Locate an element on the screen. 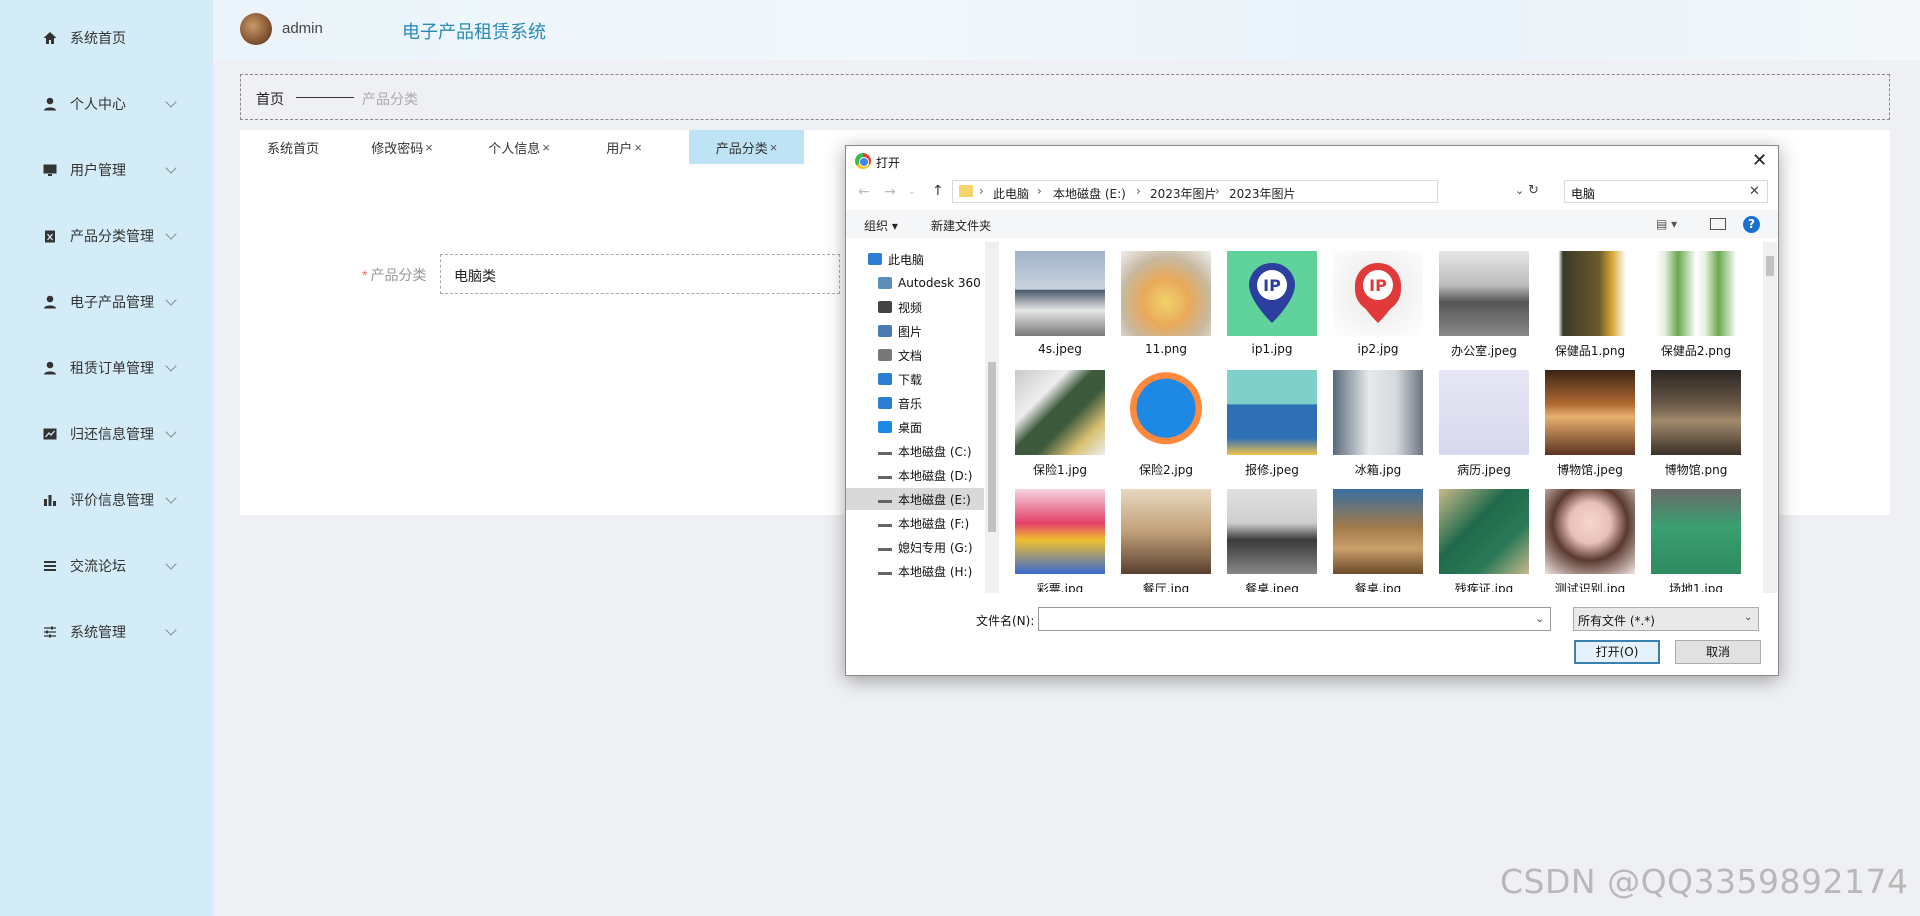  dialog-toolbar: 组织 ▾ 新建文件夹 ▤ ▾ ? is located at coordinates (1312, 224).